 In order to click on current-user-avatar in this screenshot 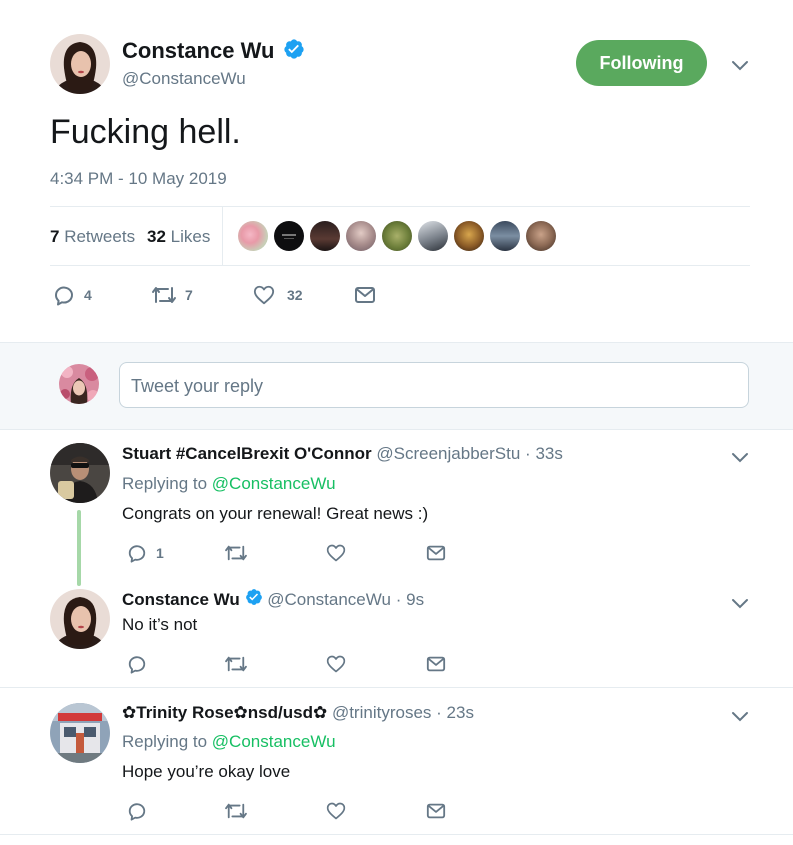, I will do `click(79, 384)`.